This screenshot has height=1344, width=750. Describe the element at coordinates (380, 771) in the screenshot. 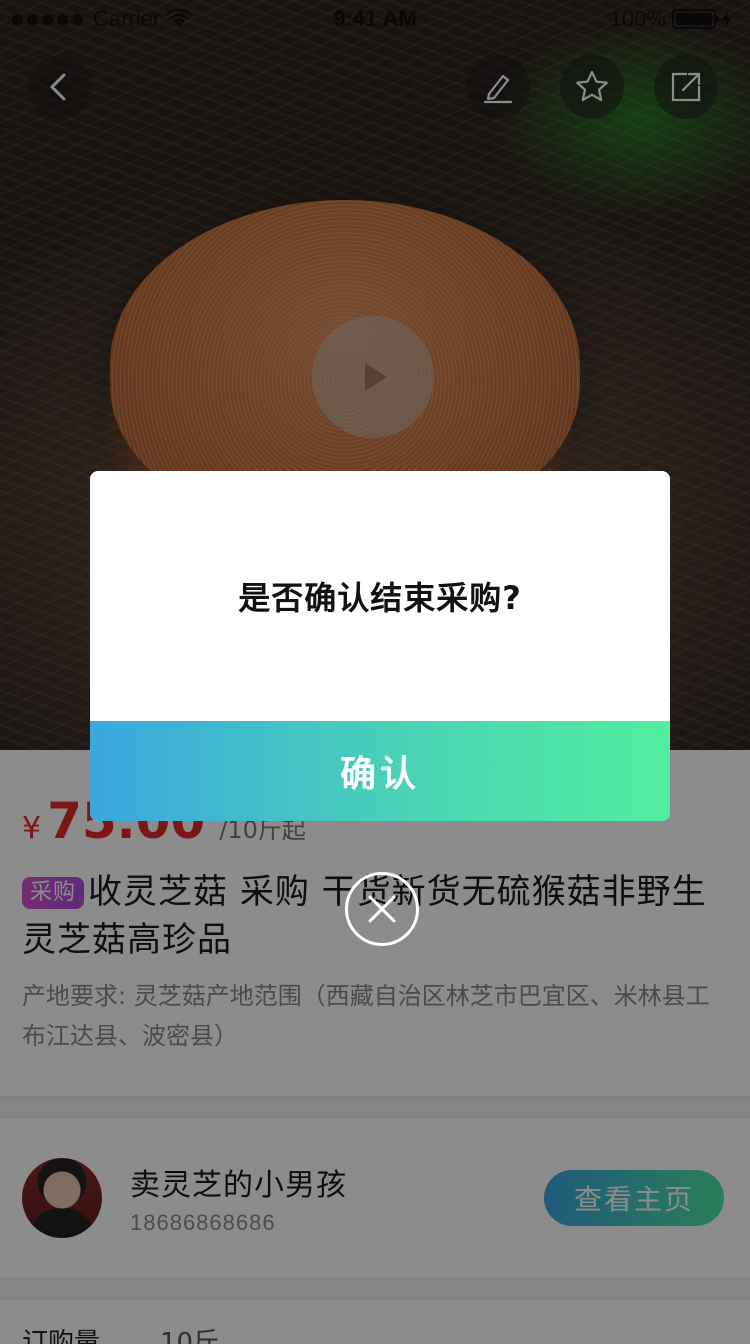

I see `confirm-button: 确认` at that location.